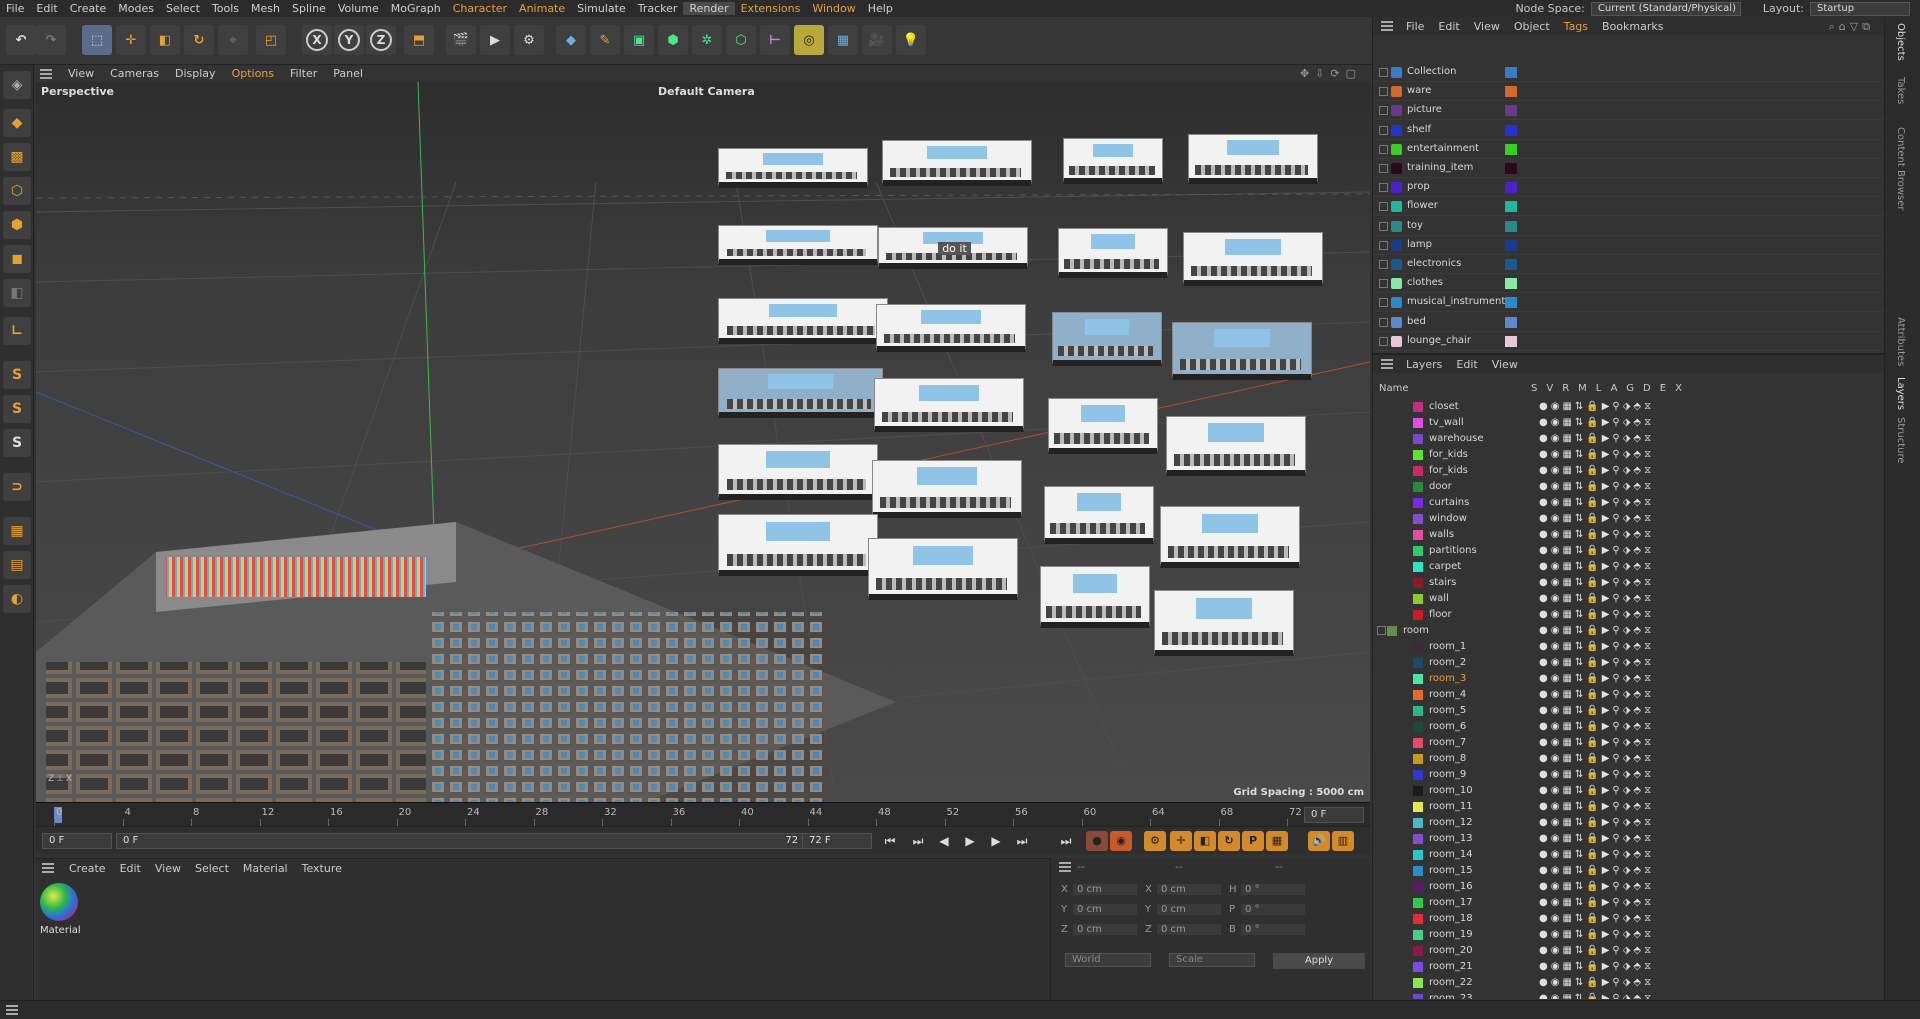 Image resolution: width=1920 pixels, height=1019 pixels. What do you see at coordinates (303, 73) in the screenshot?
I see `viewport-menu-filter: Filter` at bounding box center [303, 73].